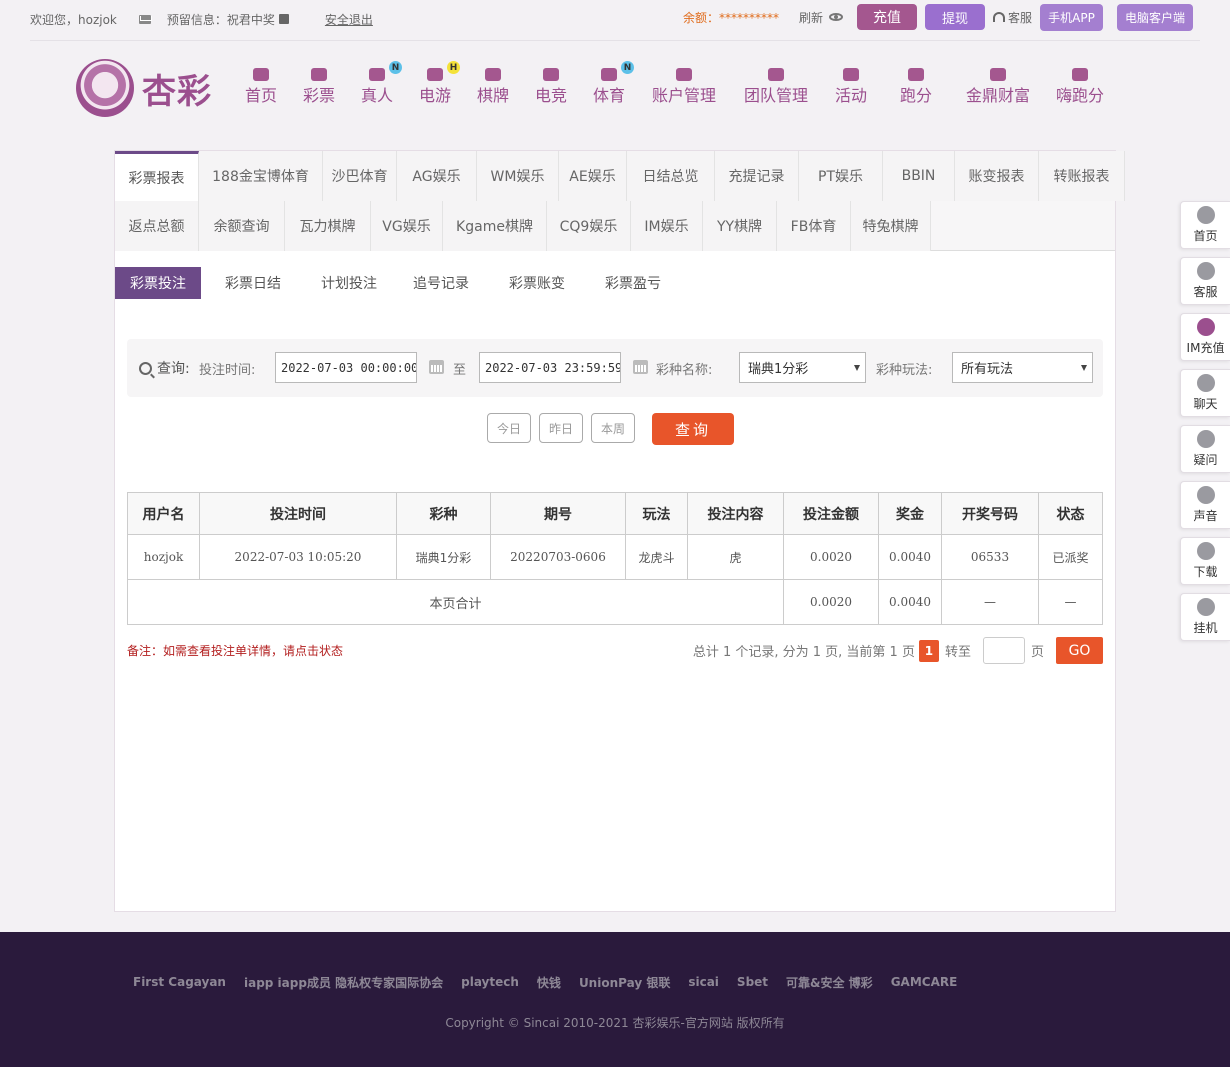  What do you see at coordinates (1022, 367) in the screenshot?
I see `play-select: 所有玩法` at bounding box center [1022, 367].